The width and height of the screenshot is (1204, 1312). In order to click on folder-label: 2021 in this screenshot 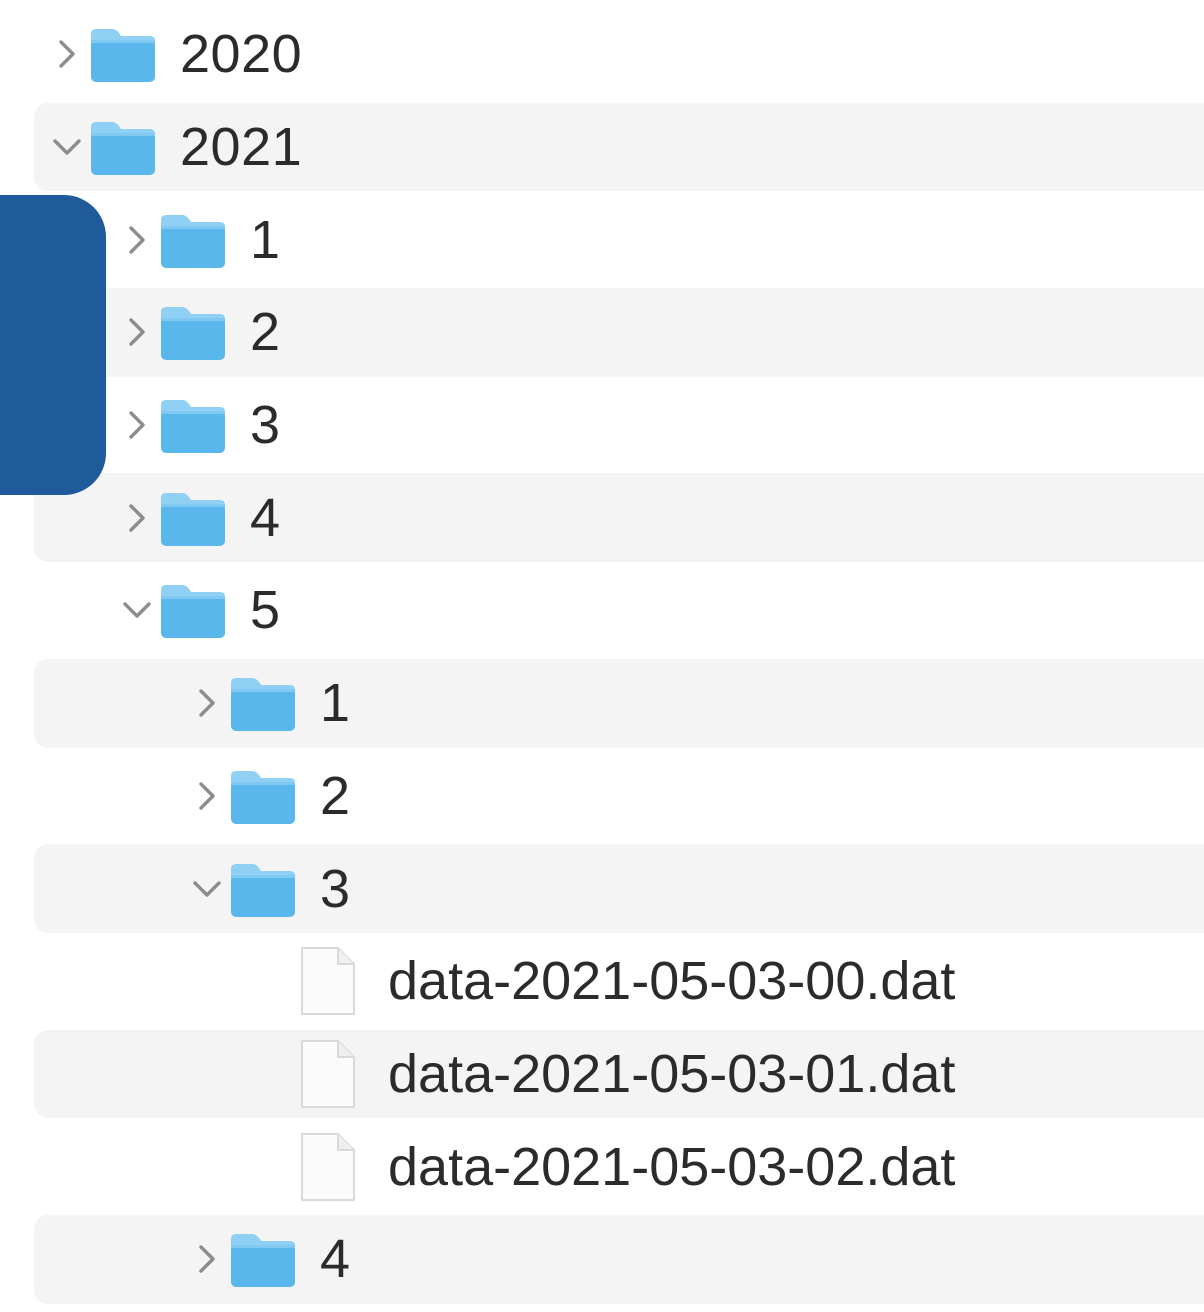, I will do `click(241, 147)`.